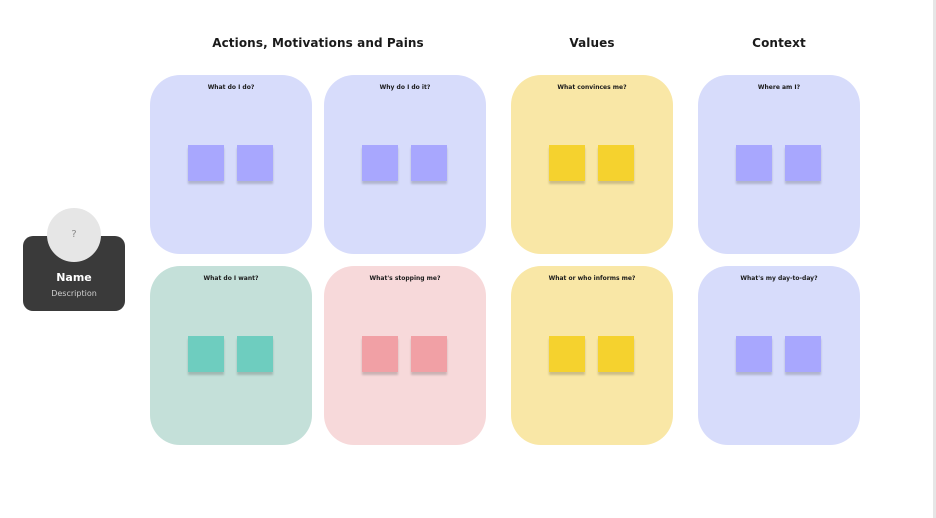  I want to click on card-label: What or who informs me?, so click(592, 278).